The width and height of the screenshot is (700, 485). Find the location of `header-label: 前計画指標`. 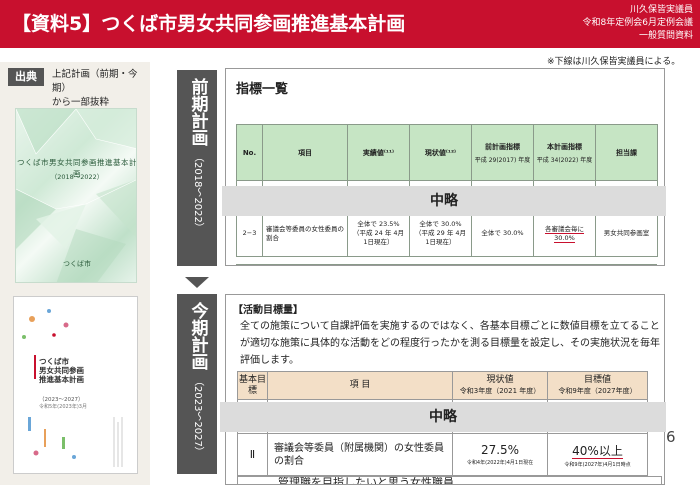

header-label: 前計画指標 is located at coordinates (502, 146).